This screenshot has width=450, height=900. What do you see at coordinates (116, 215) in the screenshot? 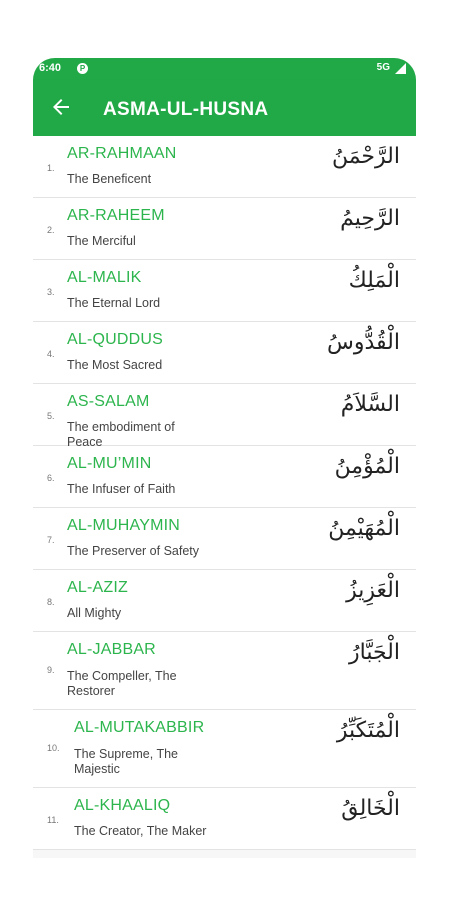
I see `item-name: AR-RAHEEM` at bounding box center [116, 215].